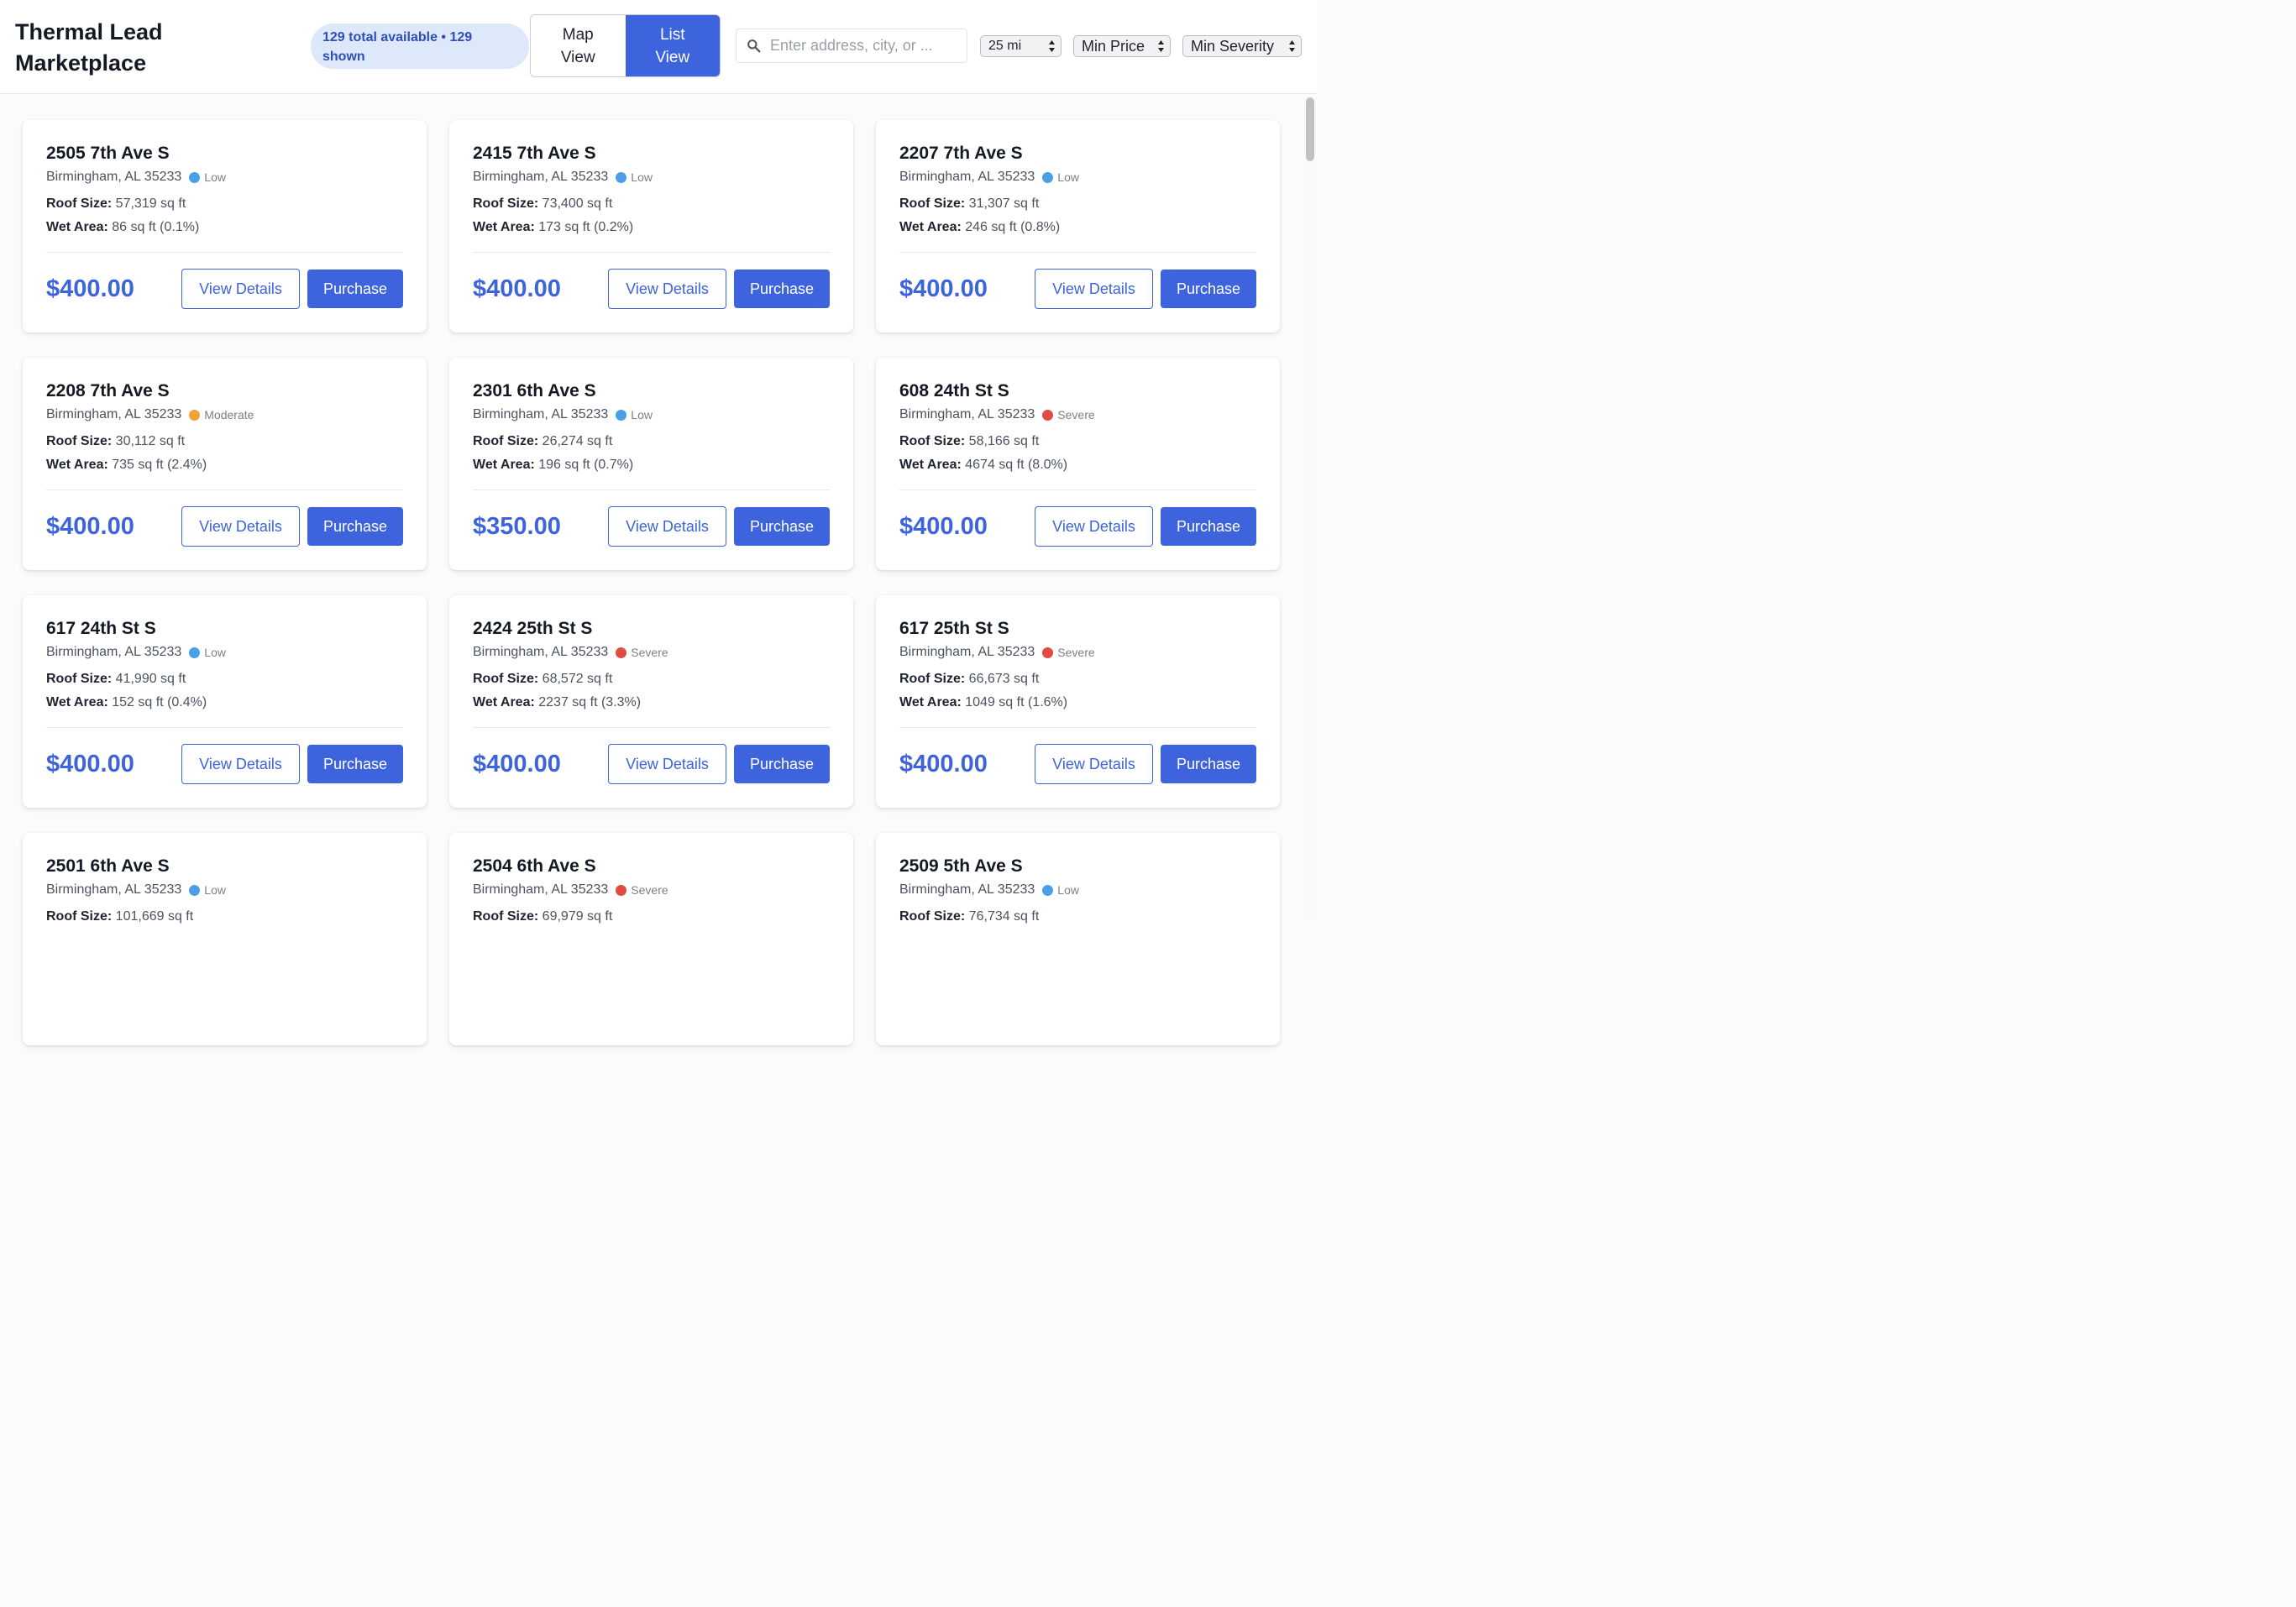 Image resolution: width=2296 pixels, height=1607 pixels. I want to click on radius-select-value: 25 mi, so click(1005, 46).